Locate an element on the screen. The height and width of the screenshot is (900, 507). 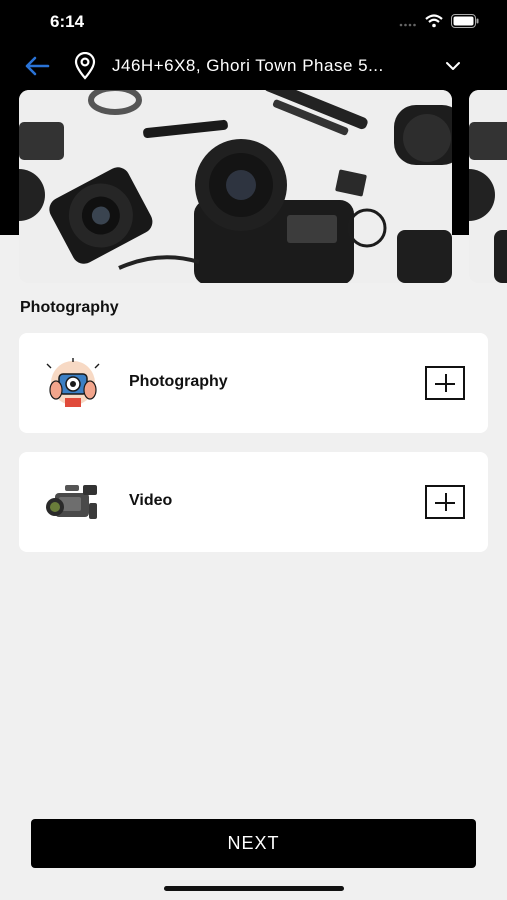
battery-icon is located at coordinates (465, 21).